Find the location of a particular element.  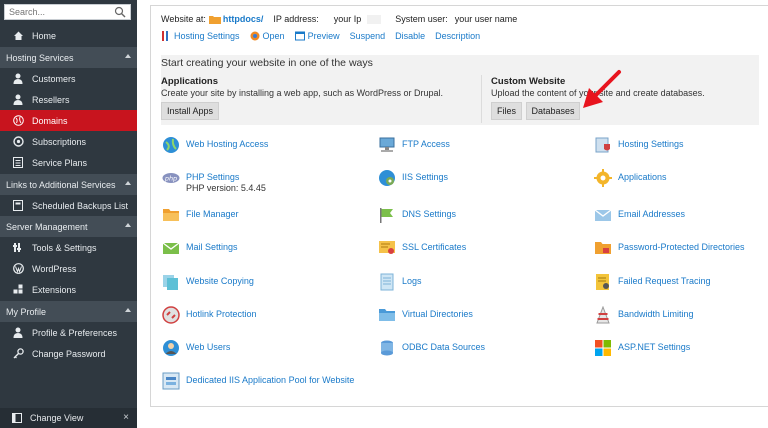

install-apps-button: Install Apps is located at coordinates (190, 111).